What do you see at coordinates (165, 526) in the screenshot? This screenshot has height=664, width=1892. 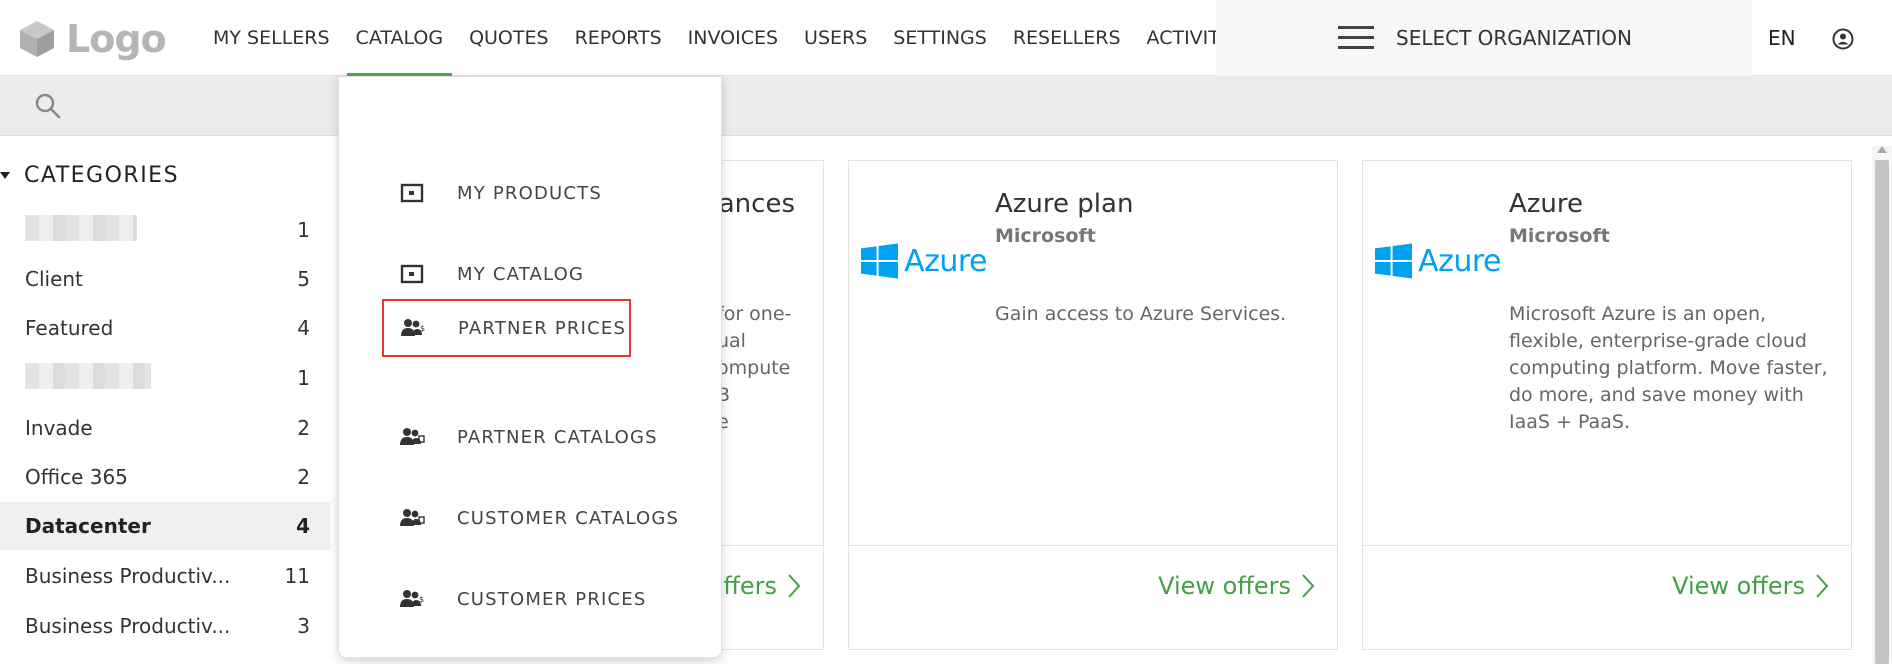 I see `category-item-active: Datacenter 4` at bounding box center [165, 526].